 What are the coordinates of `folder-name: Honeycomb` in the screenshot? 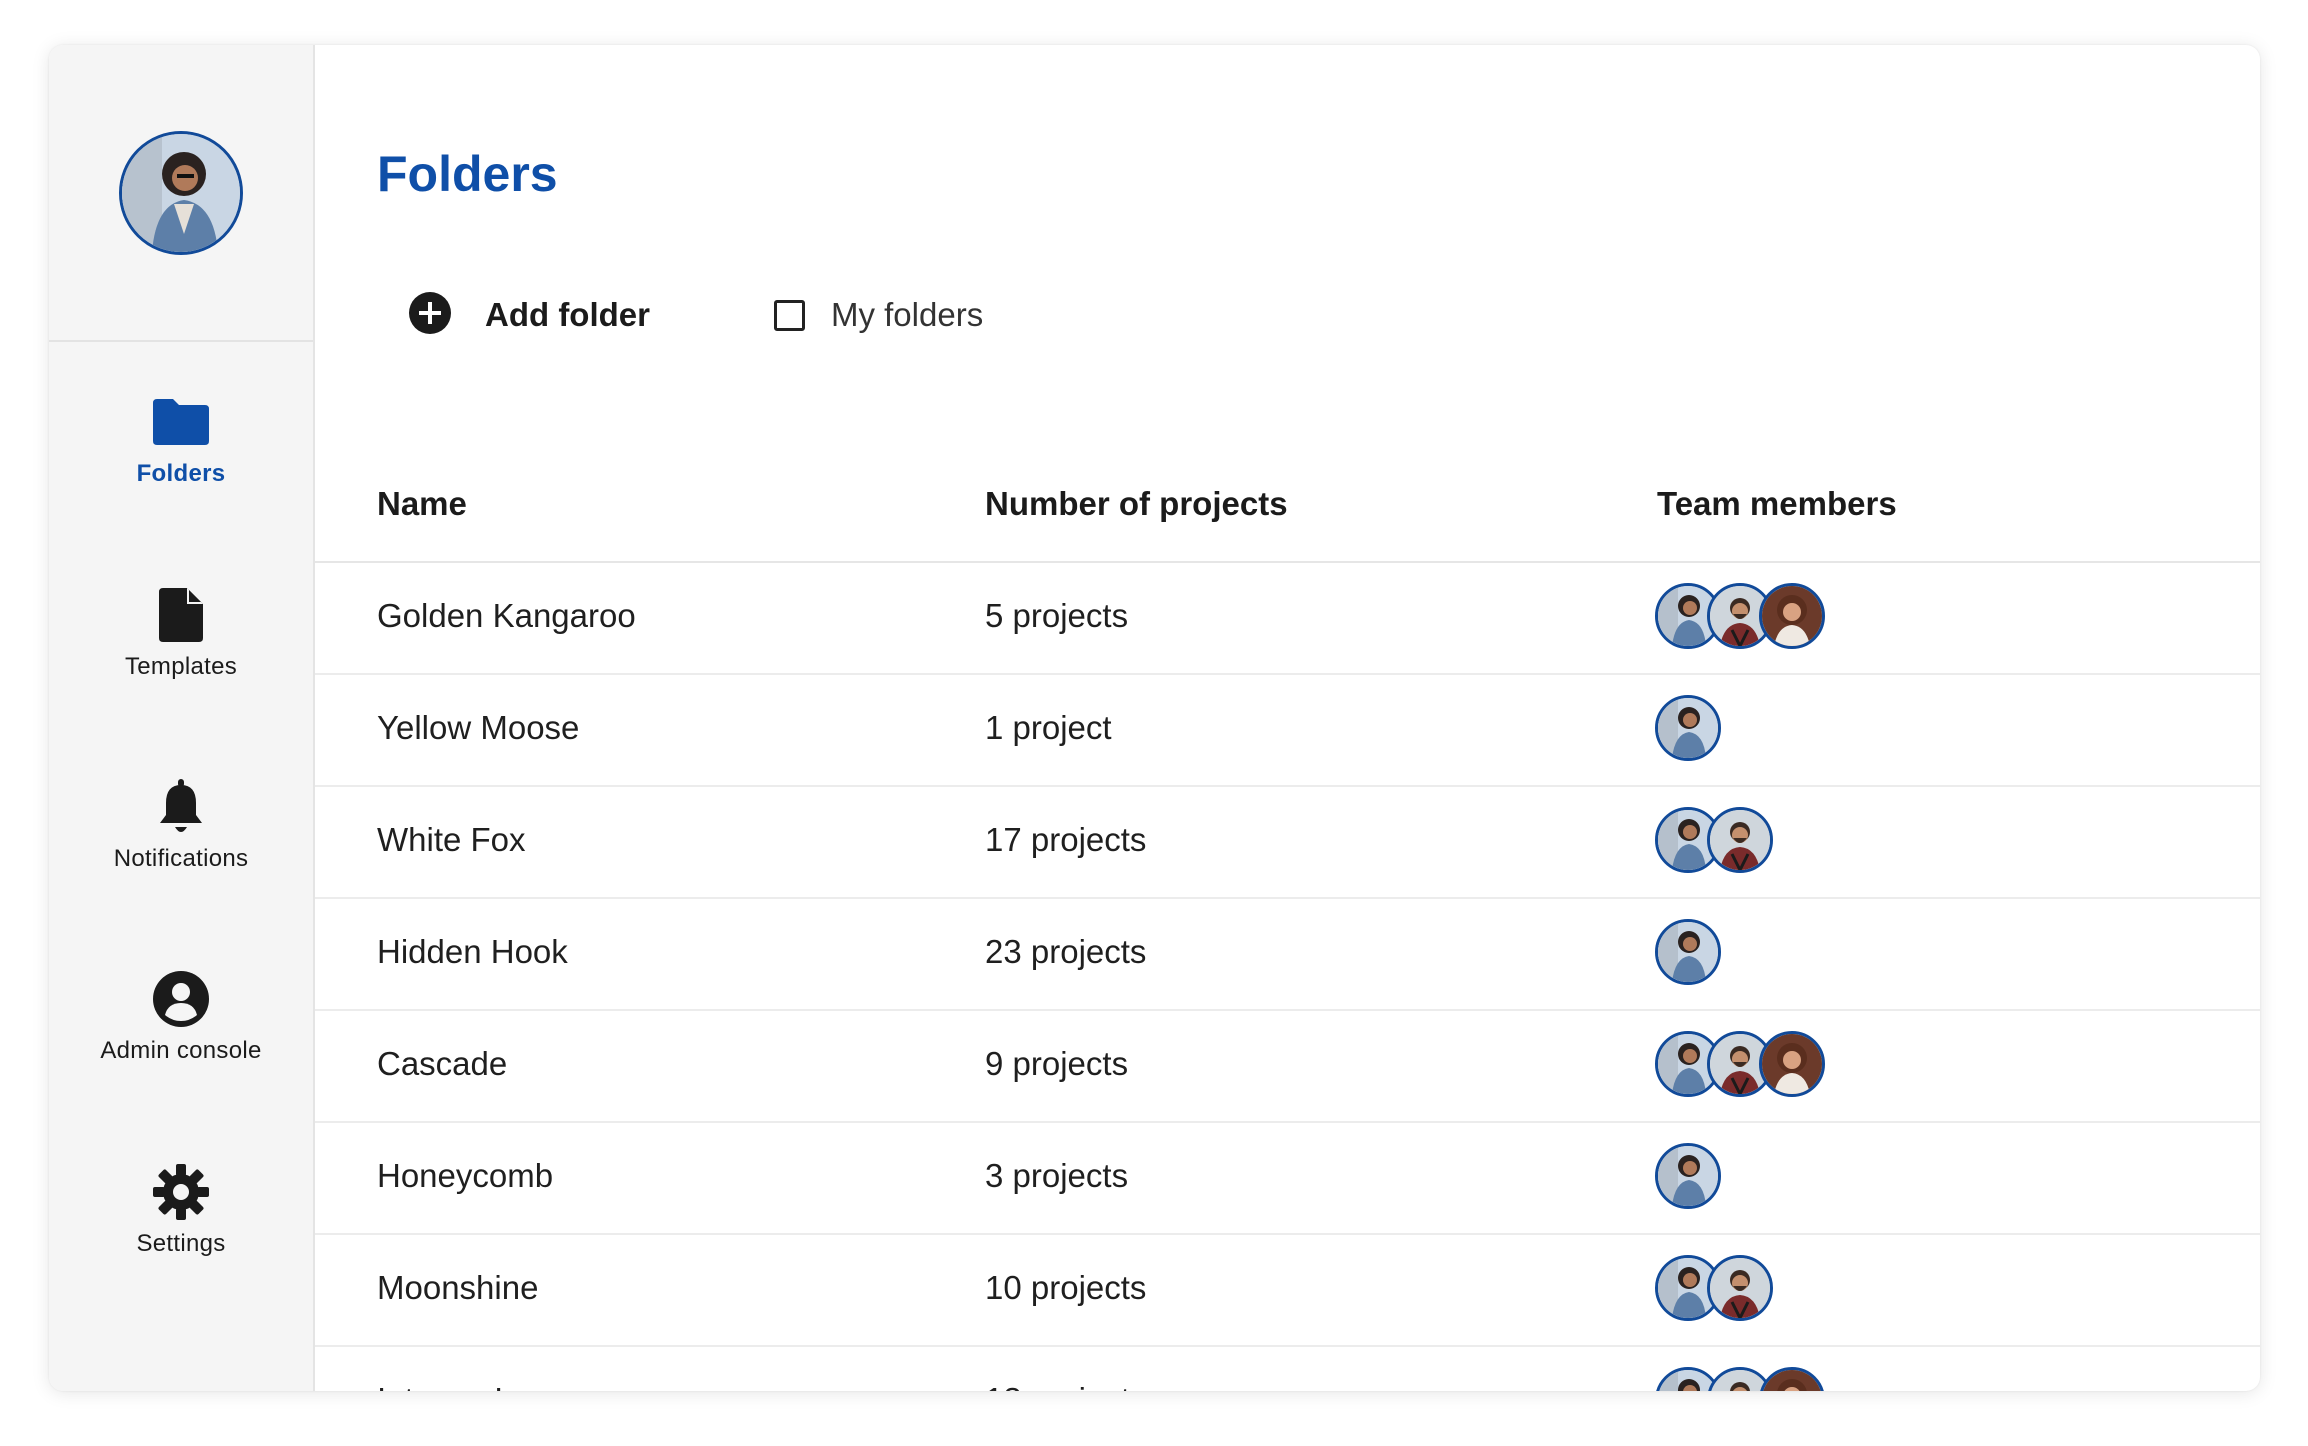 It's located at (465, 1176).